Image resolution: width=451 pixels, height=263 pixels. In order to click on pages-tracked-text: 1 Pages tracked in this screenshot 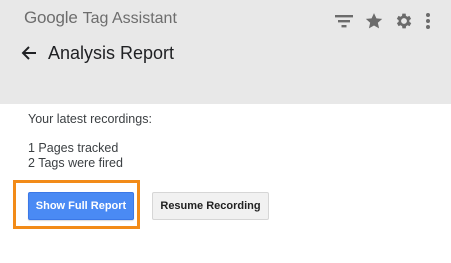, I will do `click(73, 148)`.